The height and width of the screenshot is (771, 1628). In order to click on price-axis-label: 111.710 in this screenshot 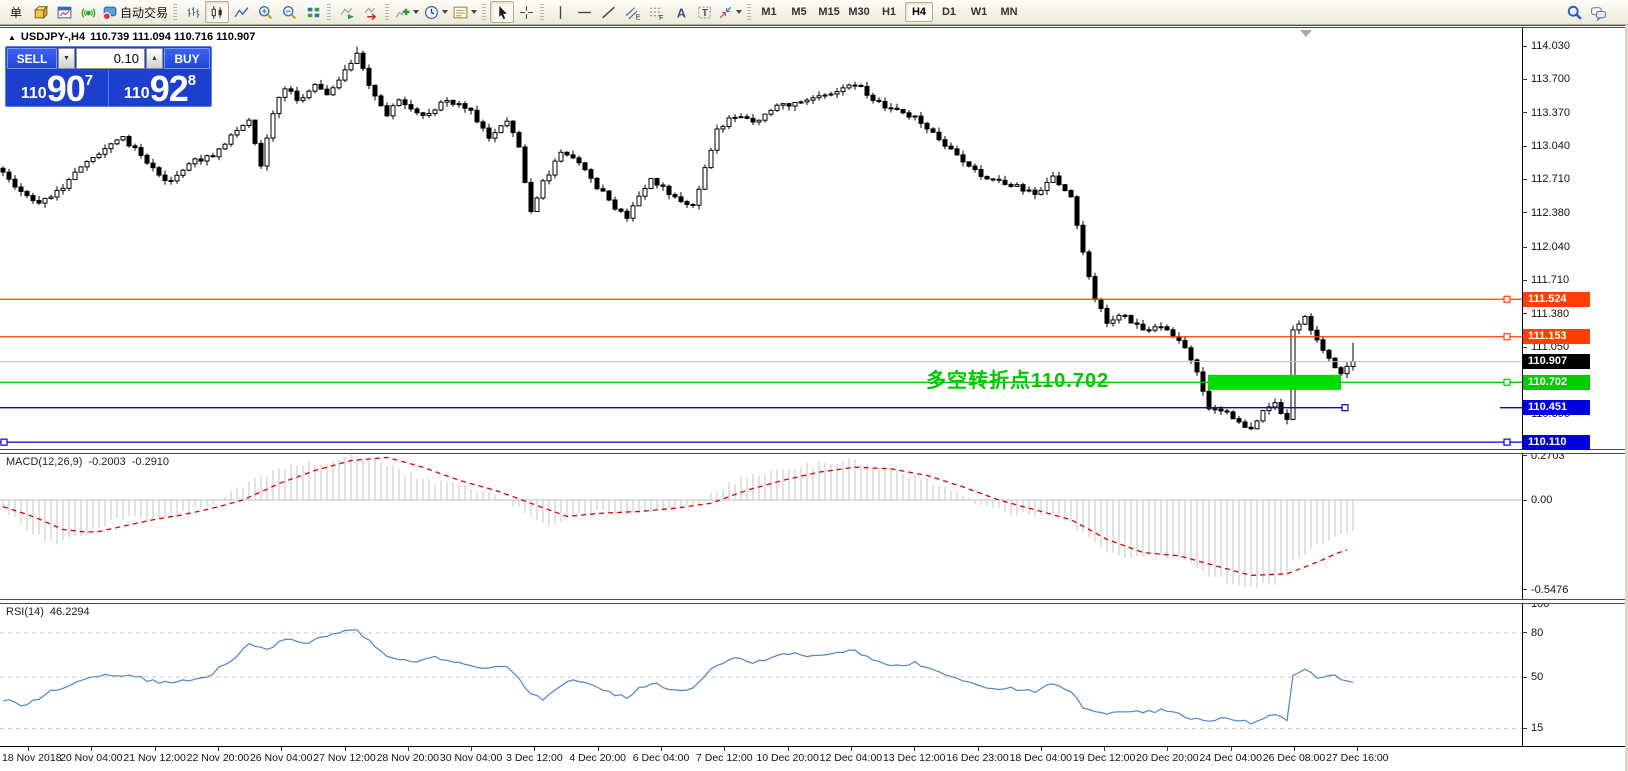, I will do `click(1550, 280)`.